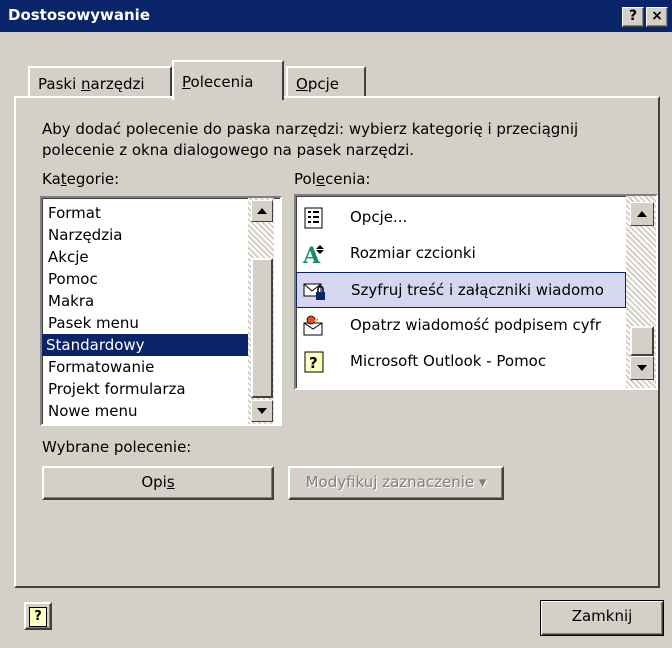 This screenshot has width=672, height=648. What do you see at coordinates (413, 253) in the screenshot?
I see `command-item-label: Rozmiar czcionki` at bounding box center [413, 253].